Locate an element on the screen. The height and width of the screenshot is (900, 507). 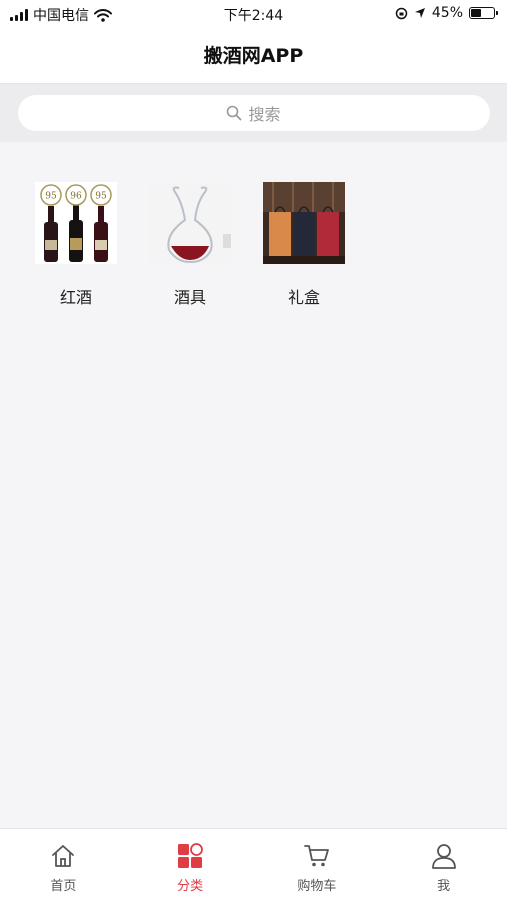
tab-bar: 首页 分类 购物车 我 is located at coordinates (253, 864).